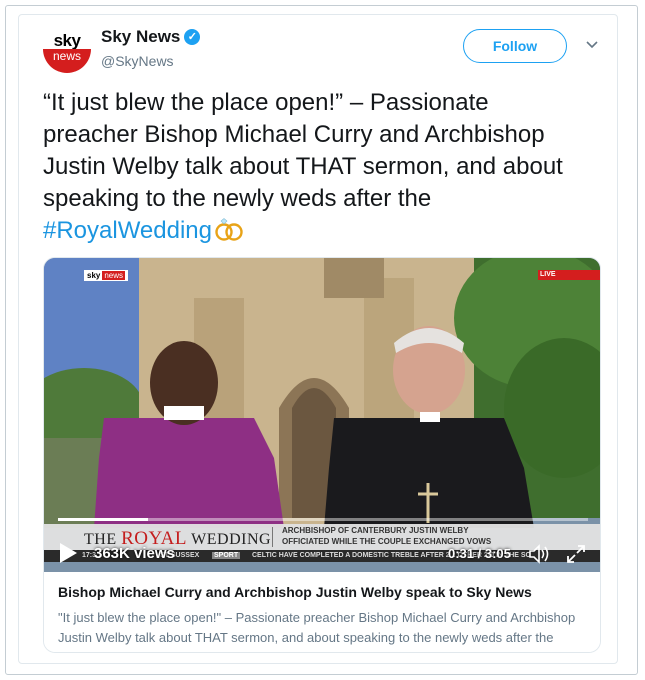 The image size is (645, 680). Describe the element at coordinates (127, 230) in the screenshot. I see `hashtag-link: #RoyalWedding` at that location.